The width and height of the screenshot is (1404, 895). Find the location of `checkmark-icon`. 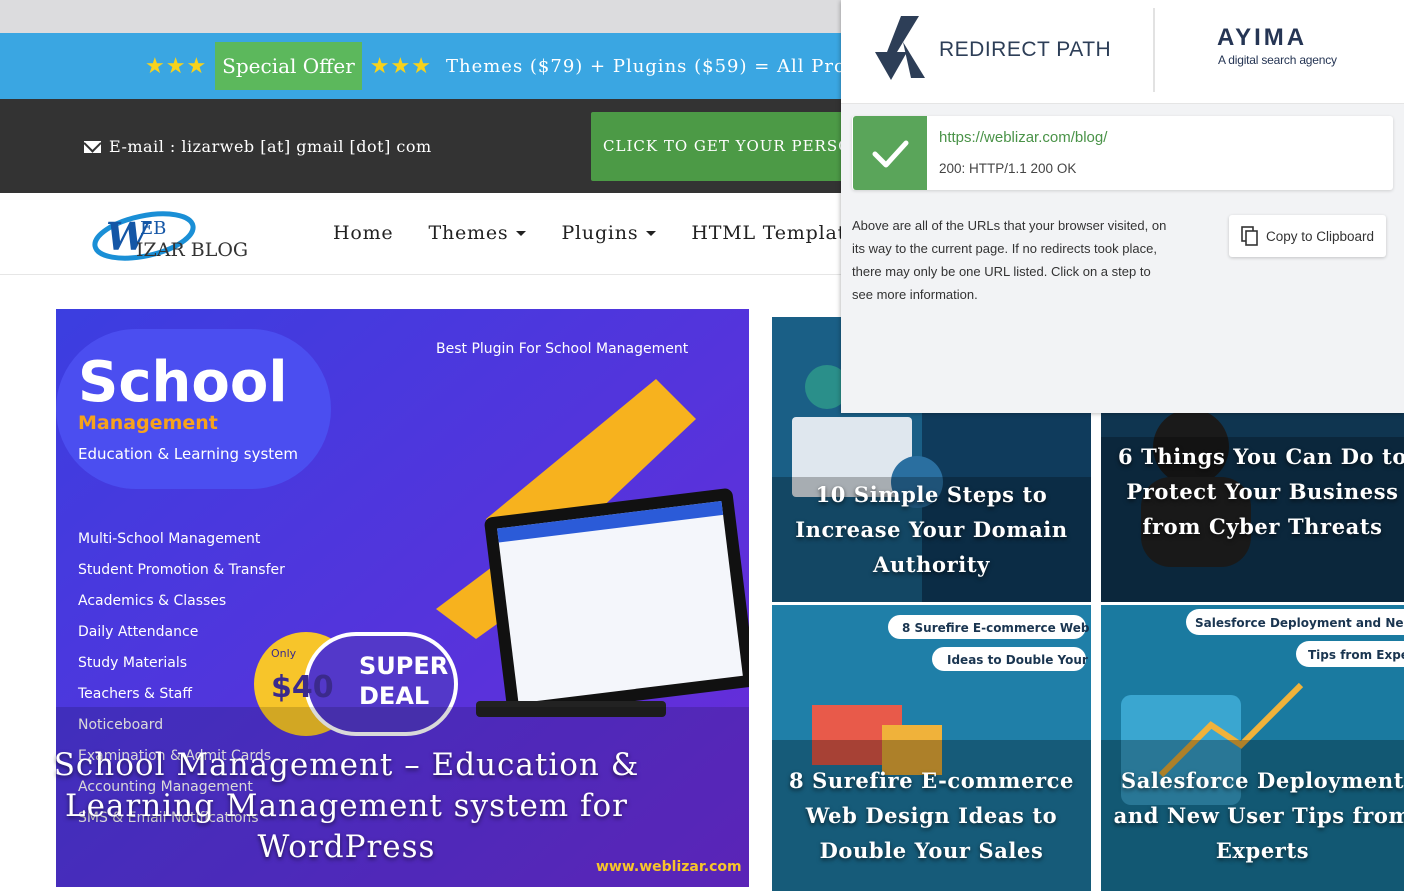

checkmark-icon is located at coordinates (890, 154).